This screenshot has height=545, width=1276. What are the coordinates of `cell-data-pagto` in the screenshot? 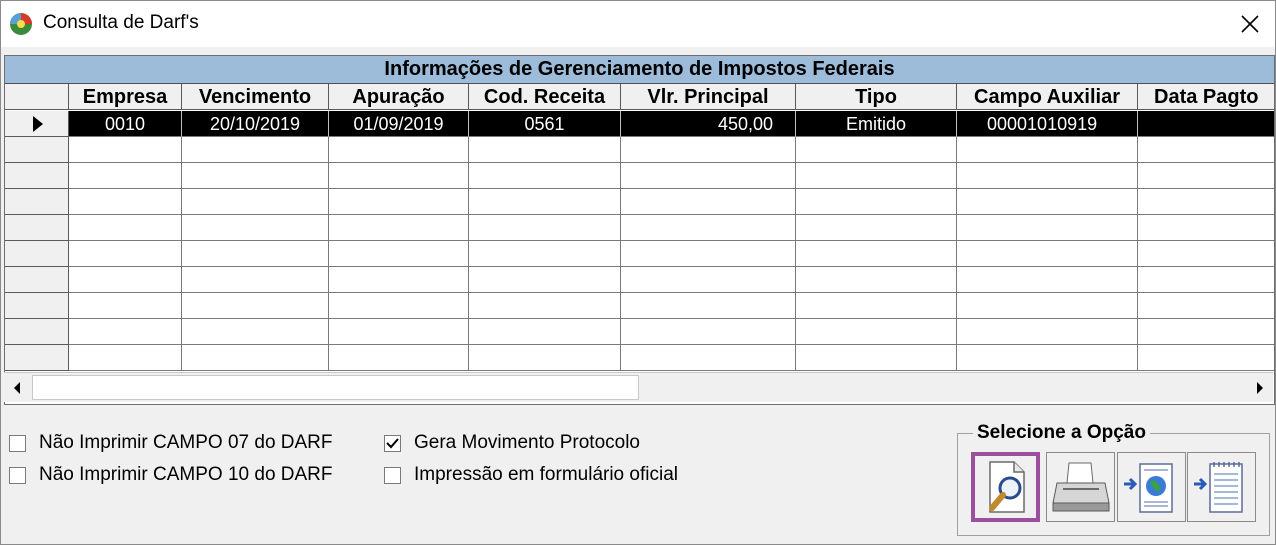 It's located at (1206, 124).